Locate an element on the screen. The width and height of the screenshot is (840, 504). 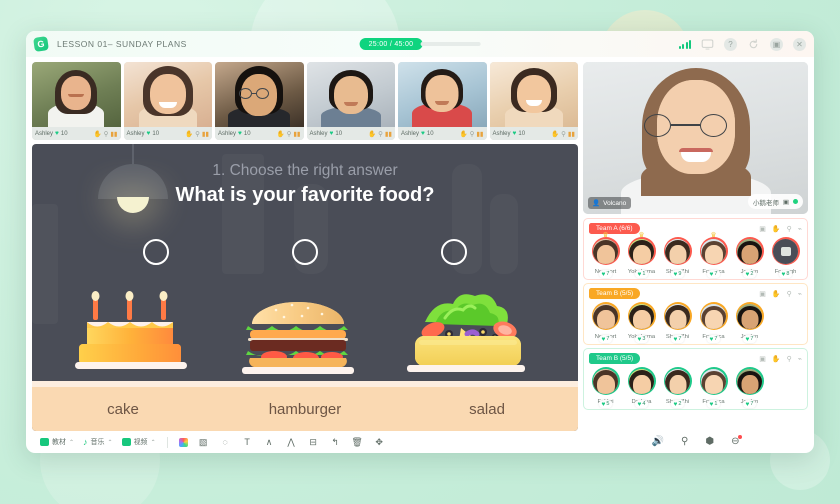
answer-label-salad: salad is located at coordinates (487, 409).